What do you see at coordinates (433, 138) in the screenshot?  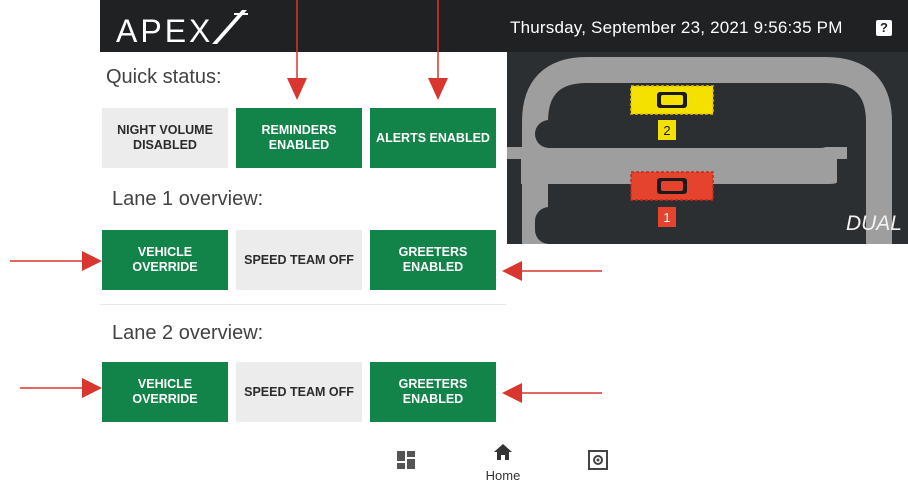 I see `alerts-button: ALERTS ENABLED` at bounding box center [433, 138].